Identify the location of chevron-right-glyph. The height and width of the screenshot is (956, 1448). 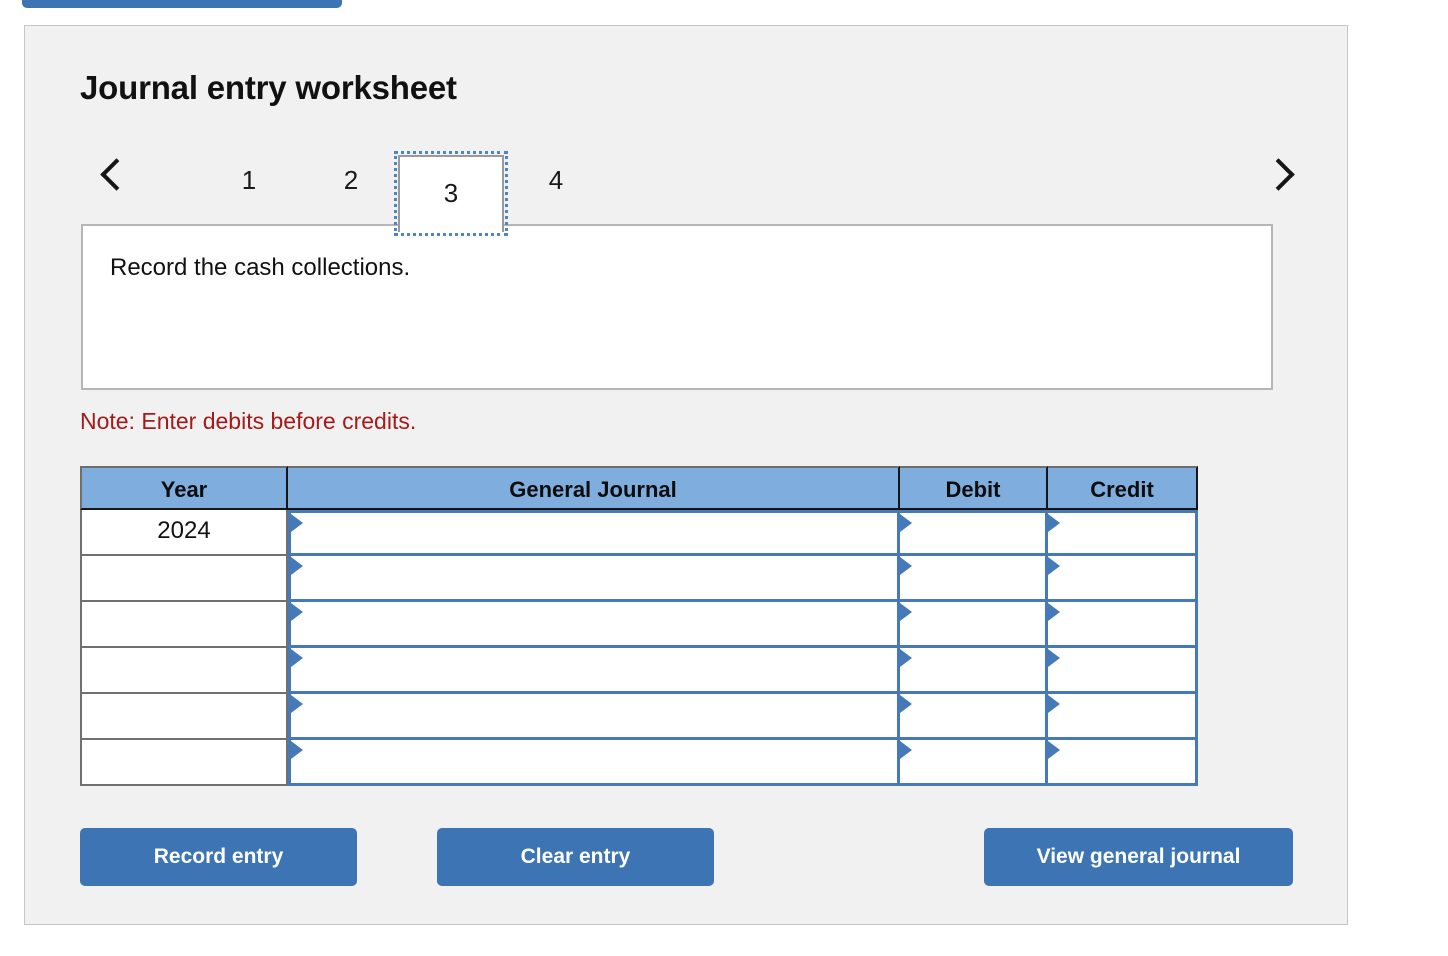
(1278, 174).